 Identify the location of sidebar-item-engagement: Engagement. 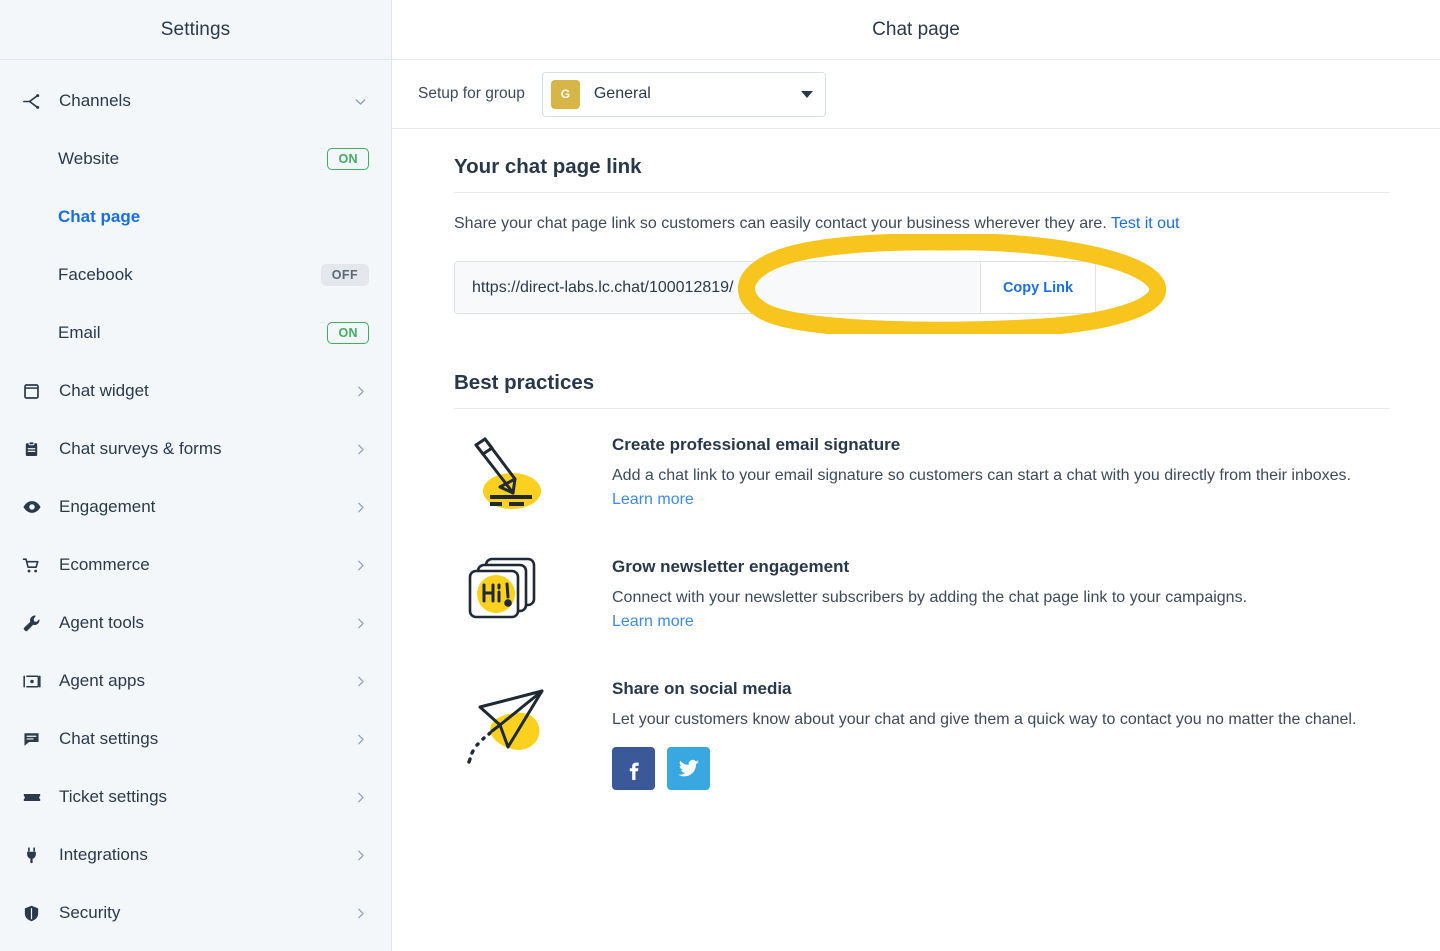
(195, 507).